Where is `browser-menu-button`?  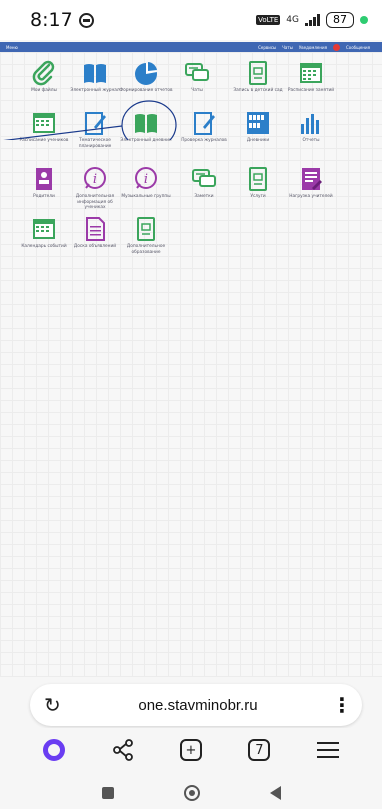
browser-menu-button is located at coordinates (328, 750).